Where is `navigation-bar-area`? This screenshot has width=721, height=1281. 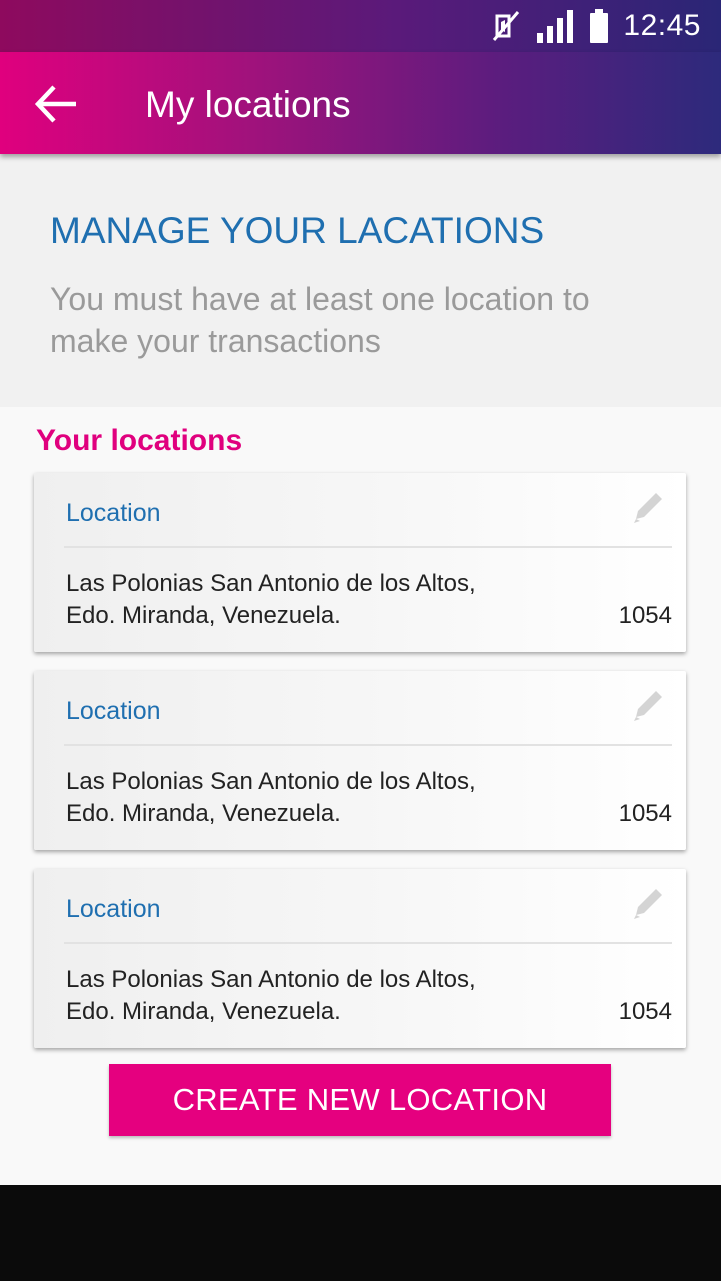
navigation-bar-area is located at coordinates (360, 1233).